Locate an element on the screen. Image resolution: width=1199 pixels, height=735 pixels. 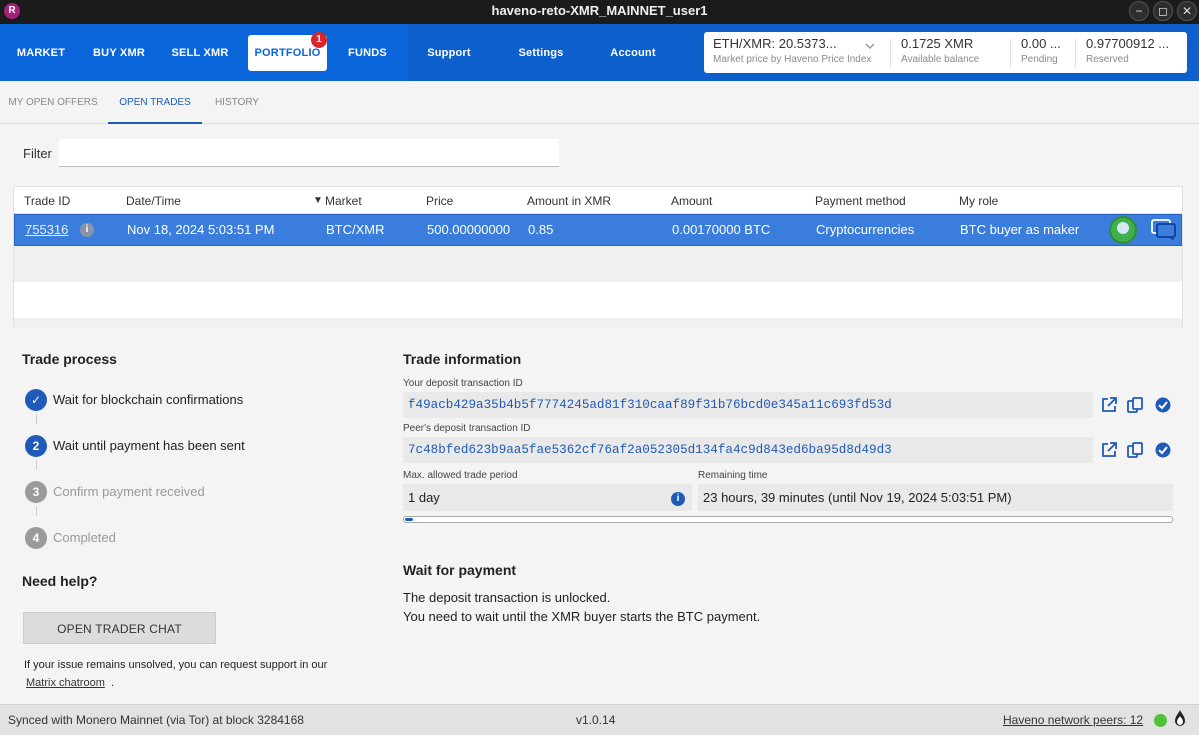
col-market: Market is located at coordinates (343, 201).